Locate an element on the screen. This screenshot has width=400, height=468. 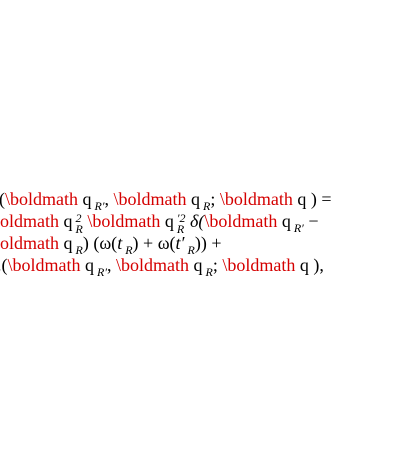
symbol-t: t is located at coordinates (120, 243).